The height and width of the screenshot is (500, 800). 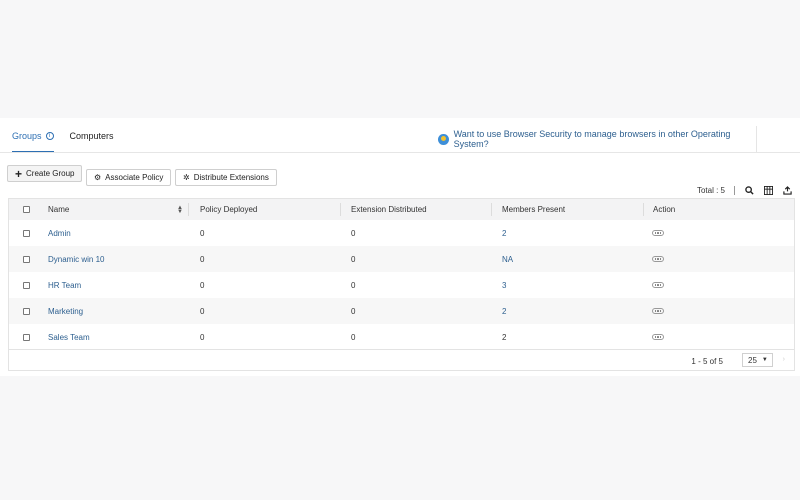 I want to click on distribute-extensions-button: ✲ Distribute Extensions, so click(x=226, y=177).